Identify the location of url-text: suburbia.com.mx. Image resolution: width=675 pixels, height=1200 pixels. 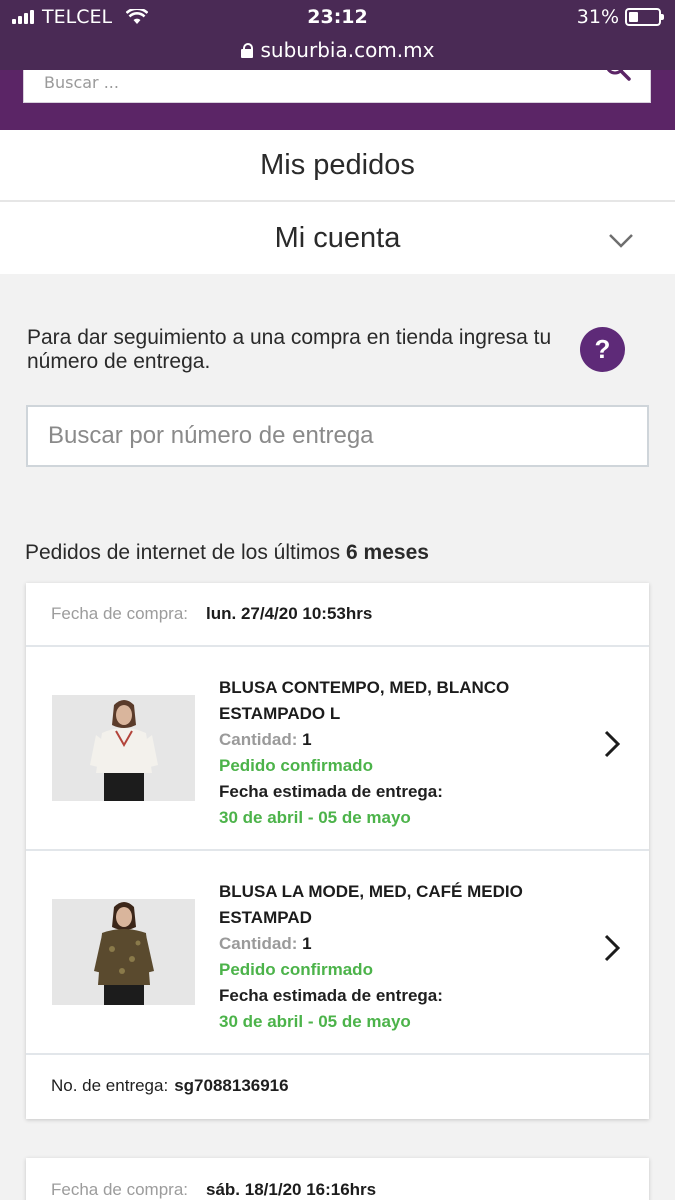
(348, 50).